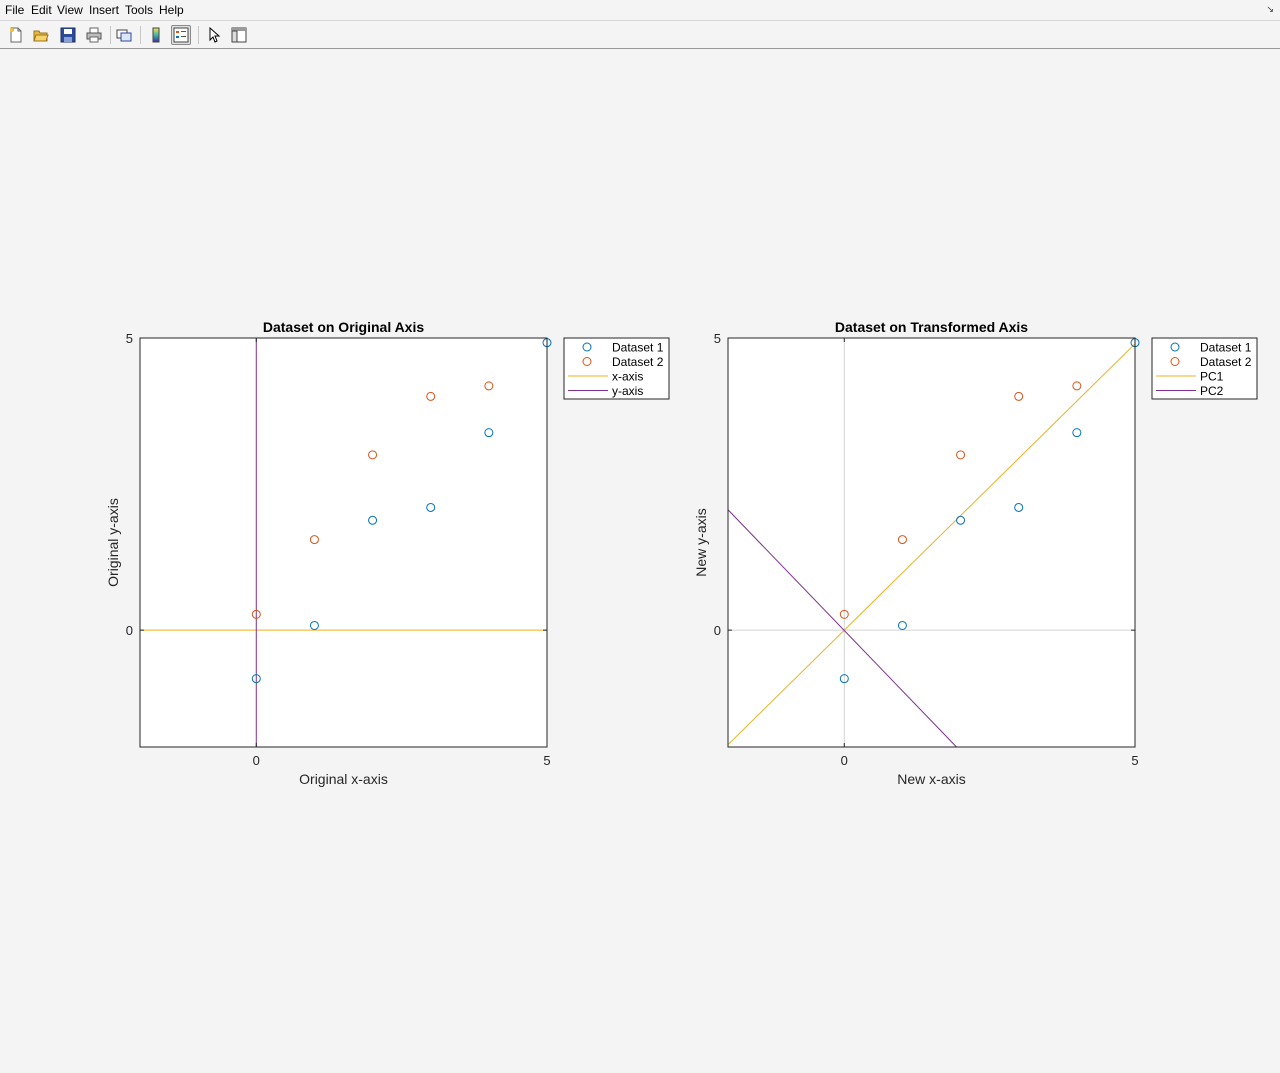  I want to click on toolbar, so click(640, 35).